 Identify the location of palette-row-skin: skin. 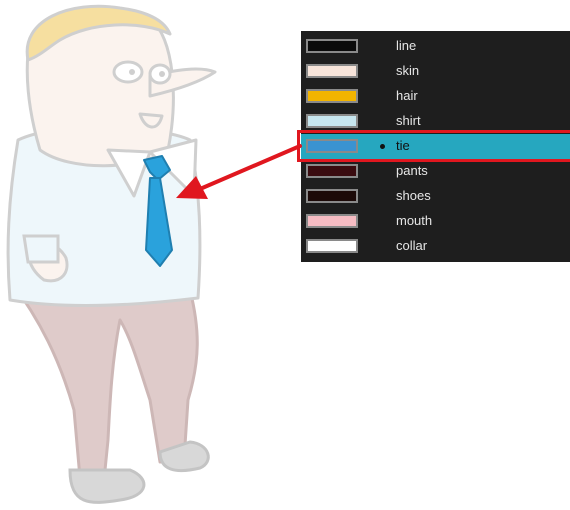
(435, 71).